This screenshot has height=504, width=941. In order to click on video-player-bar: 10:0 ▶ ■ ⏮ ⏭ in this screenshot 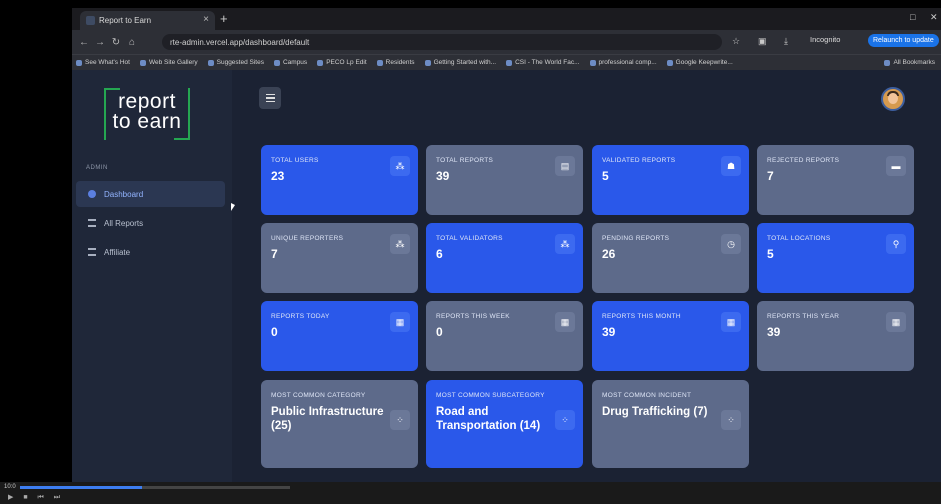, I will do `click(470, 493)`.